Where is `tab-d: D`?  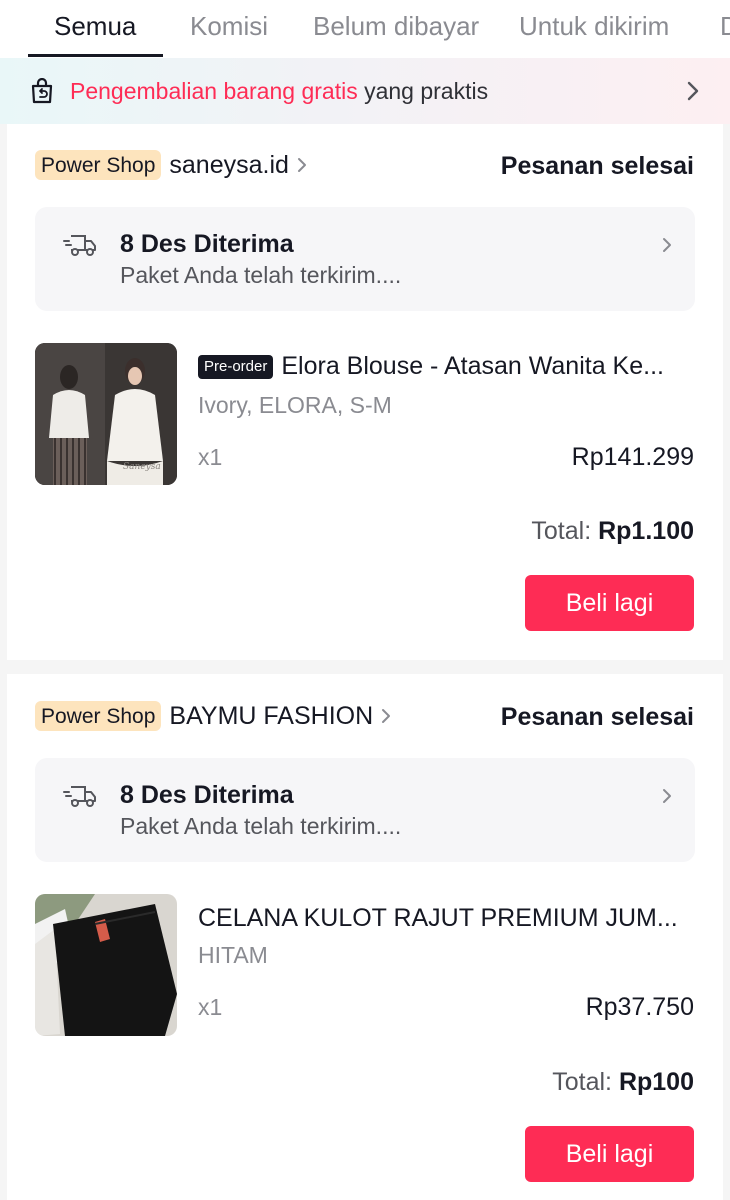
tab-d: D is located at coordinates (725, 29).